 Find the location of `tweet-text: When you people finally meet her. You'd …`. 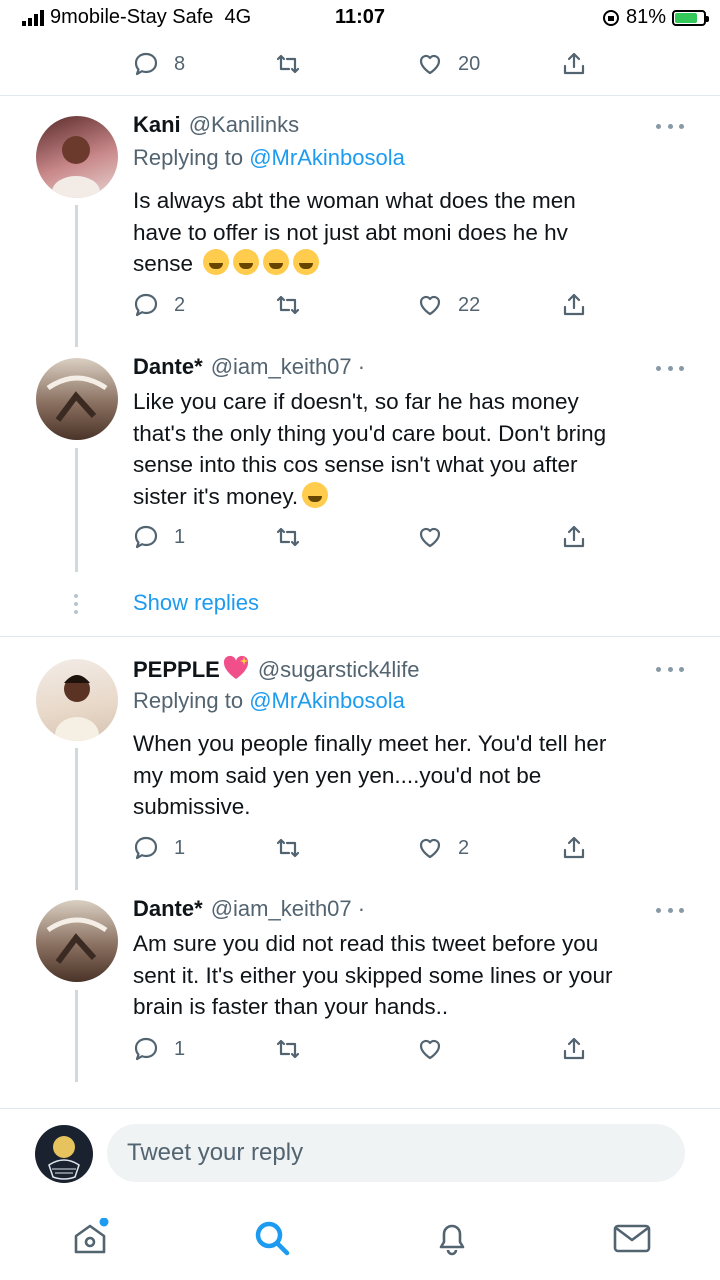

tweet-text: When you people finally meet her. You'd … is located at coordinates (370, 775).